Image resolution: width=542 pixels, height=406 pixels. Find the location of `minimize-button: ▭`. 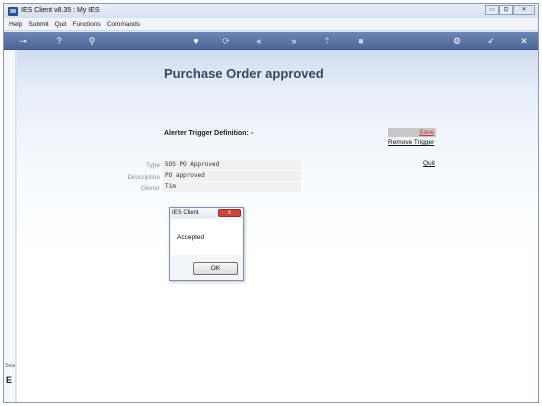

minimize-button: ▭ is located at coordinates (492, 10).